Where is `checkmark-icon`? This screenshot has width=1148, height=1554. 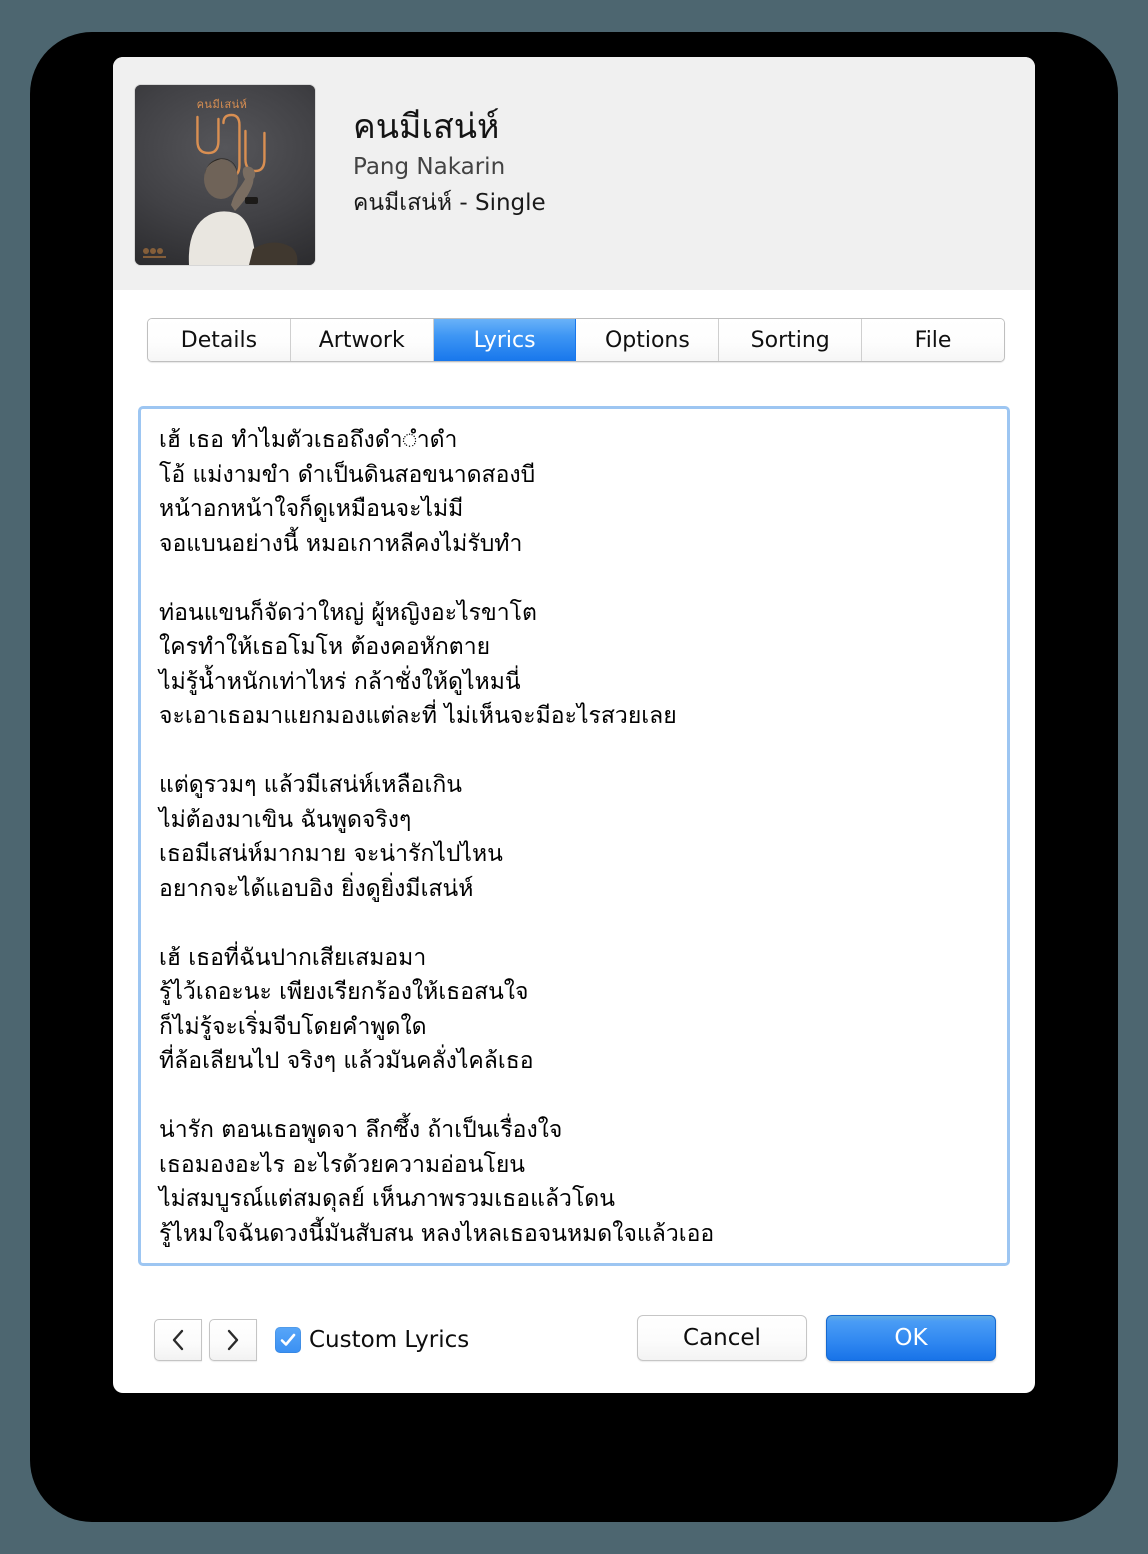
checkmark-icon is located at coordinates (288, 1339).